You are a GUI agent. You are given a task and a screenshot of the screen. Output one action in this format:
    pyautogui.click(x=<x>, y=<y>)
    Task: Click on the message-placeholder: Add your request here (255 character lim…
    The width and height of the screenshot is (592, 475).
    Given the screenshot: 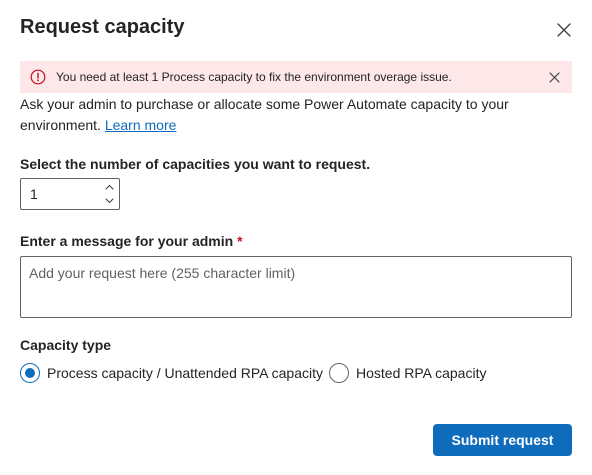 What is the action you would take?
    pyautogui.click(x=162, y=273)
    